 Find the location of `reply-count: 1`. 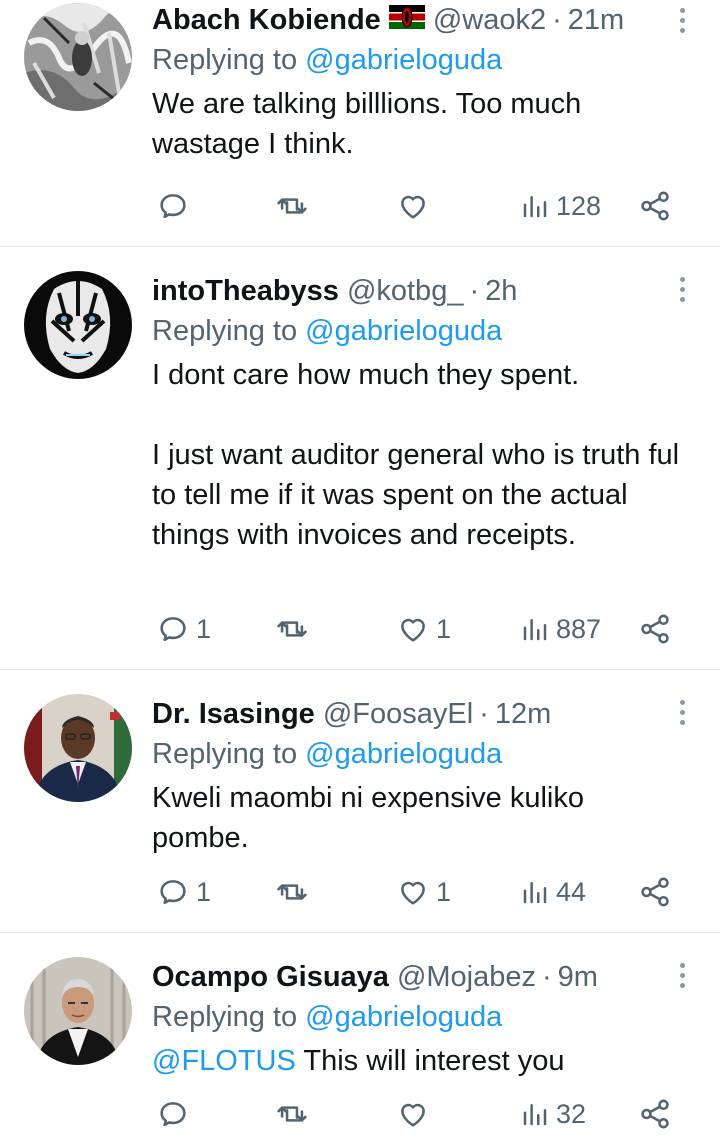

reply-count: 1 is located at coordinates (204, 628).